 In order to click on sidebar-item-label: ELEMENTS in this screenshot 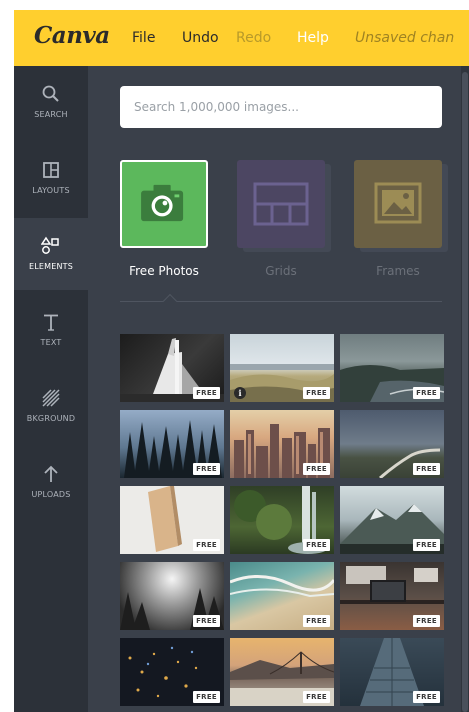, I will do `click(51, 266)`.